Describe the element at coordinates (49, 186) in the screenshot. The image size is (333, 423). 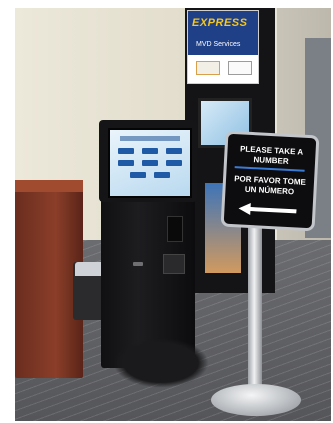
I see `podium-top` at that location.